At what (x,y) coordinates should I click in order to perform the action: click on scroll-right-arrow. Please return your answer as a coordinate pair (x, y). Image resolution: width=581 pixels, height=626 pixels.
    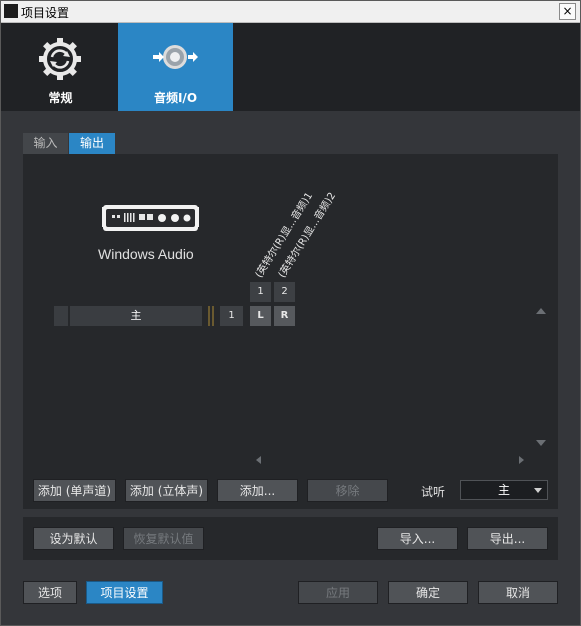
    Looking at the image, I should click on (521, 460).